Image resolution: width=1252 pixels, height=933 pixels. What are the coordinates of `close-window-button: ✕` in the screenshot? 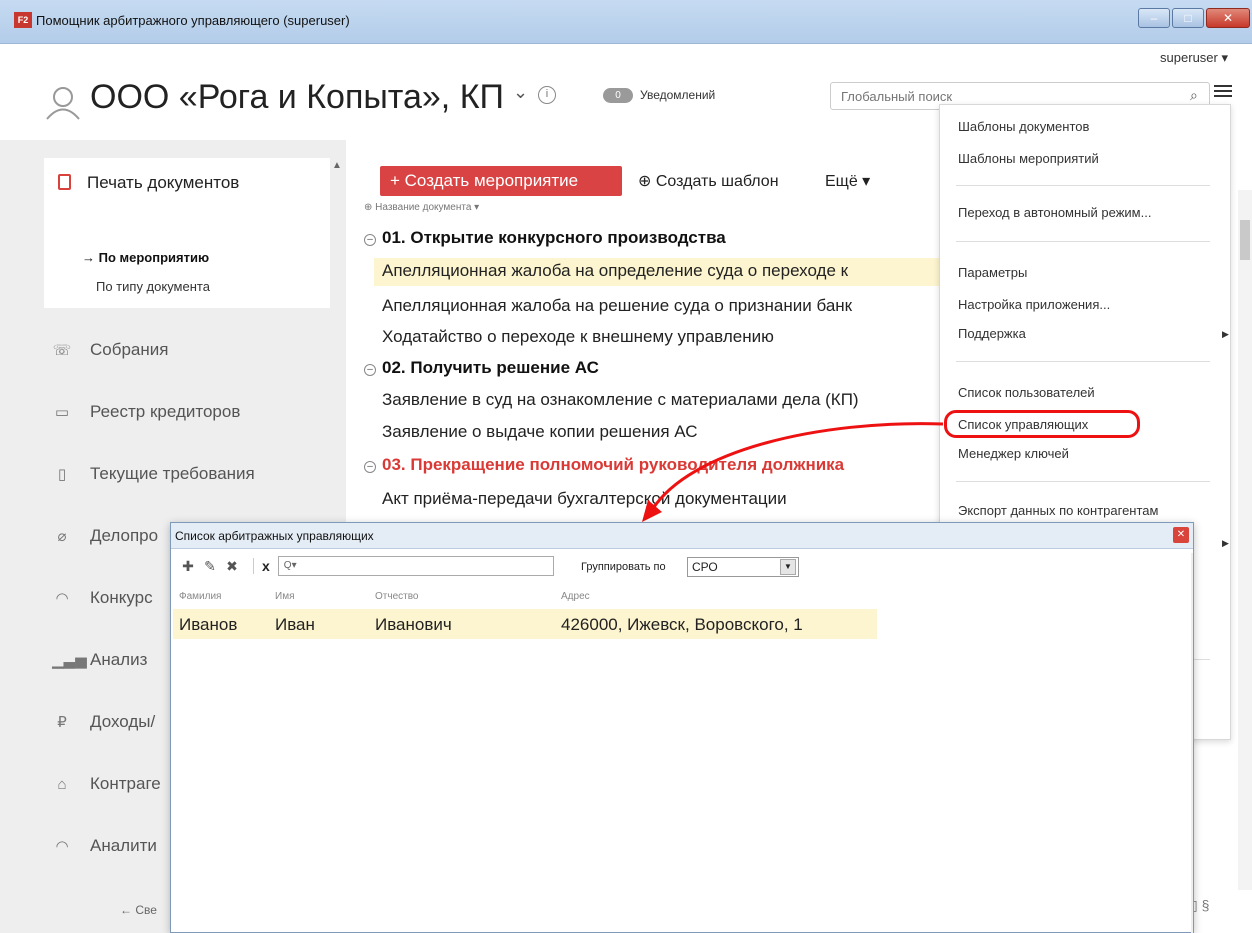 It's located at (1228, 18).